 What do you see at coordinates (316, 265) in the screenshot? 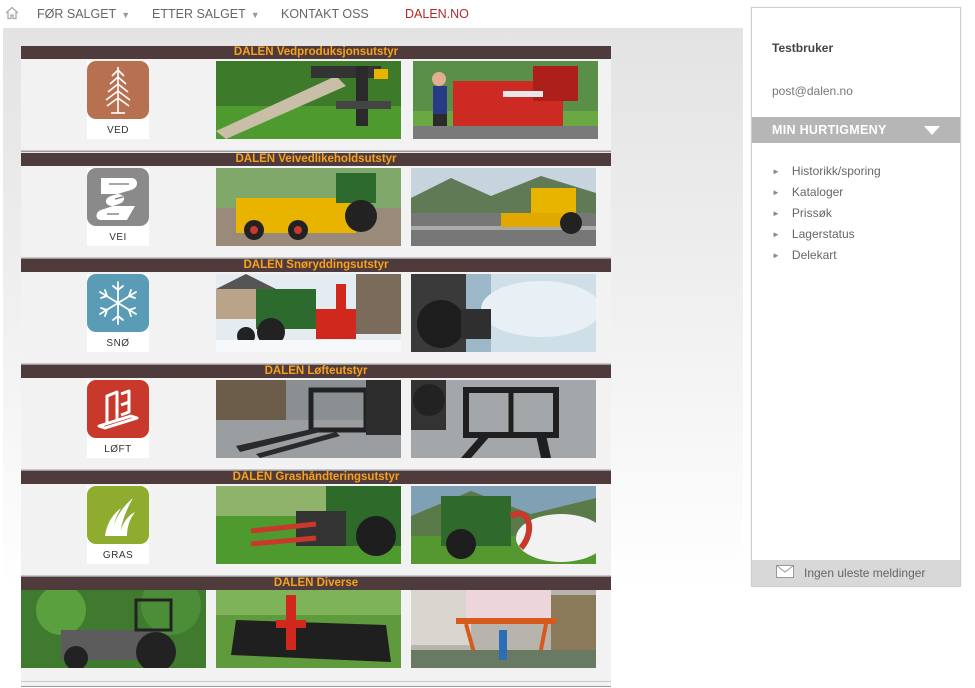
I see `section-title: DALEN Snøryddingsutstyr` at bounding box center [316, 265].